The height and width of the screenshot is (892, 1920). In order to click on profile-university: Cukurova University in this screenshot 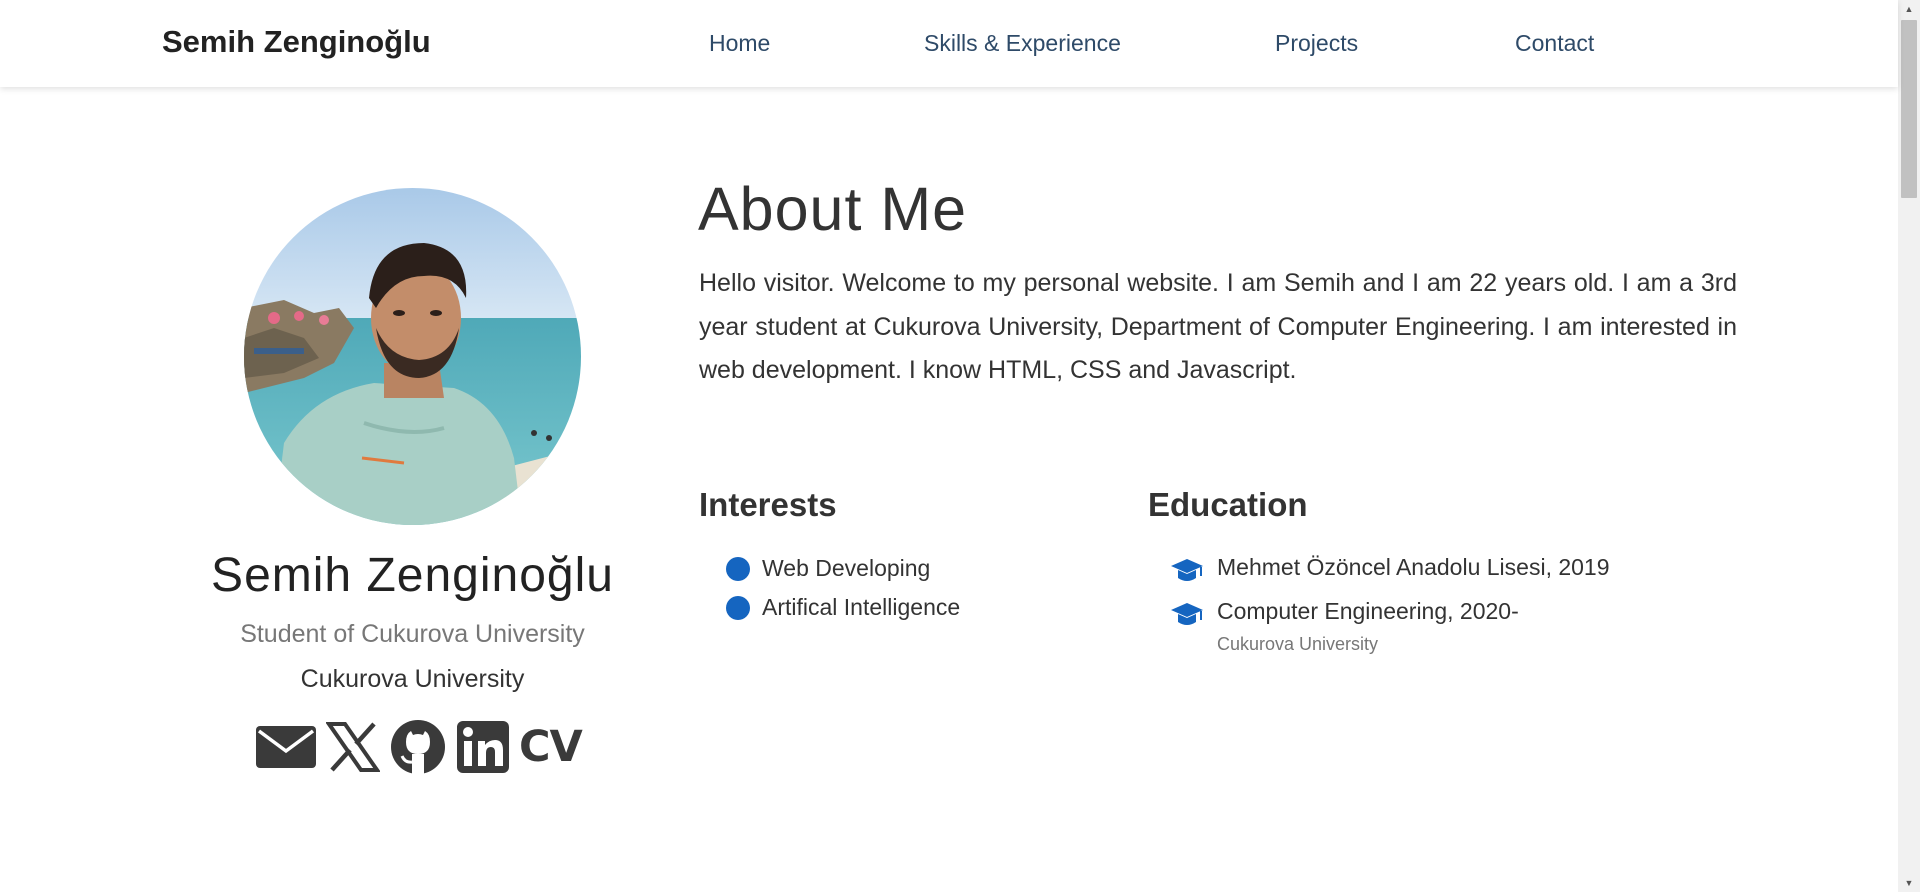, I will do `click(412, 679)`.